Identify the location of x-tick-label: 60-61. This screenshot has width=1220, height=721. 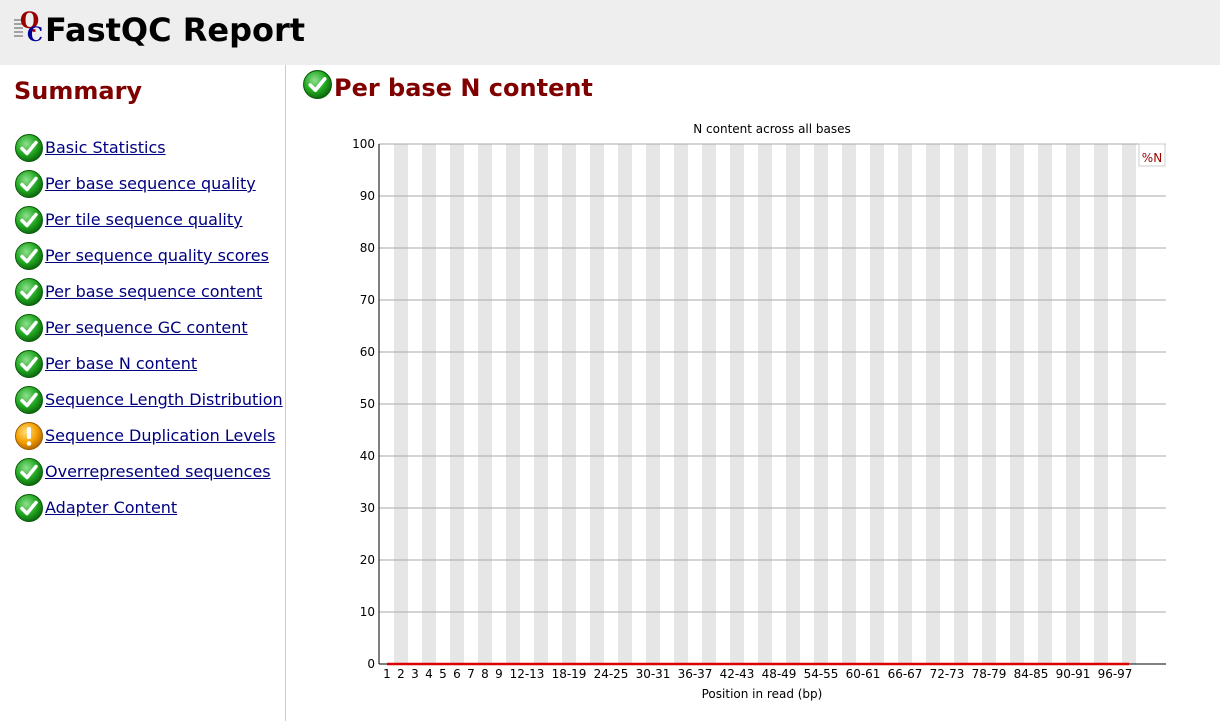
(863, 674).